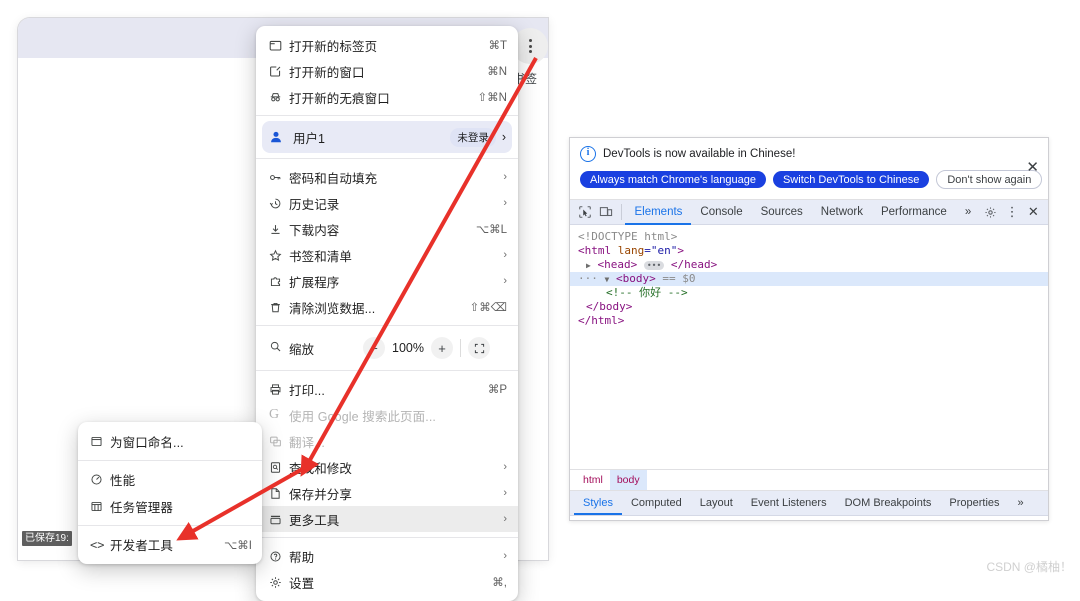  Describe the element at coordinates (809, 251) in the screenshot. I see `dom-line-html: <html lang="en">` at that location.